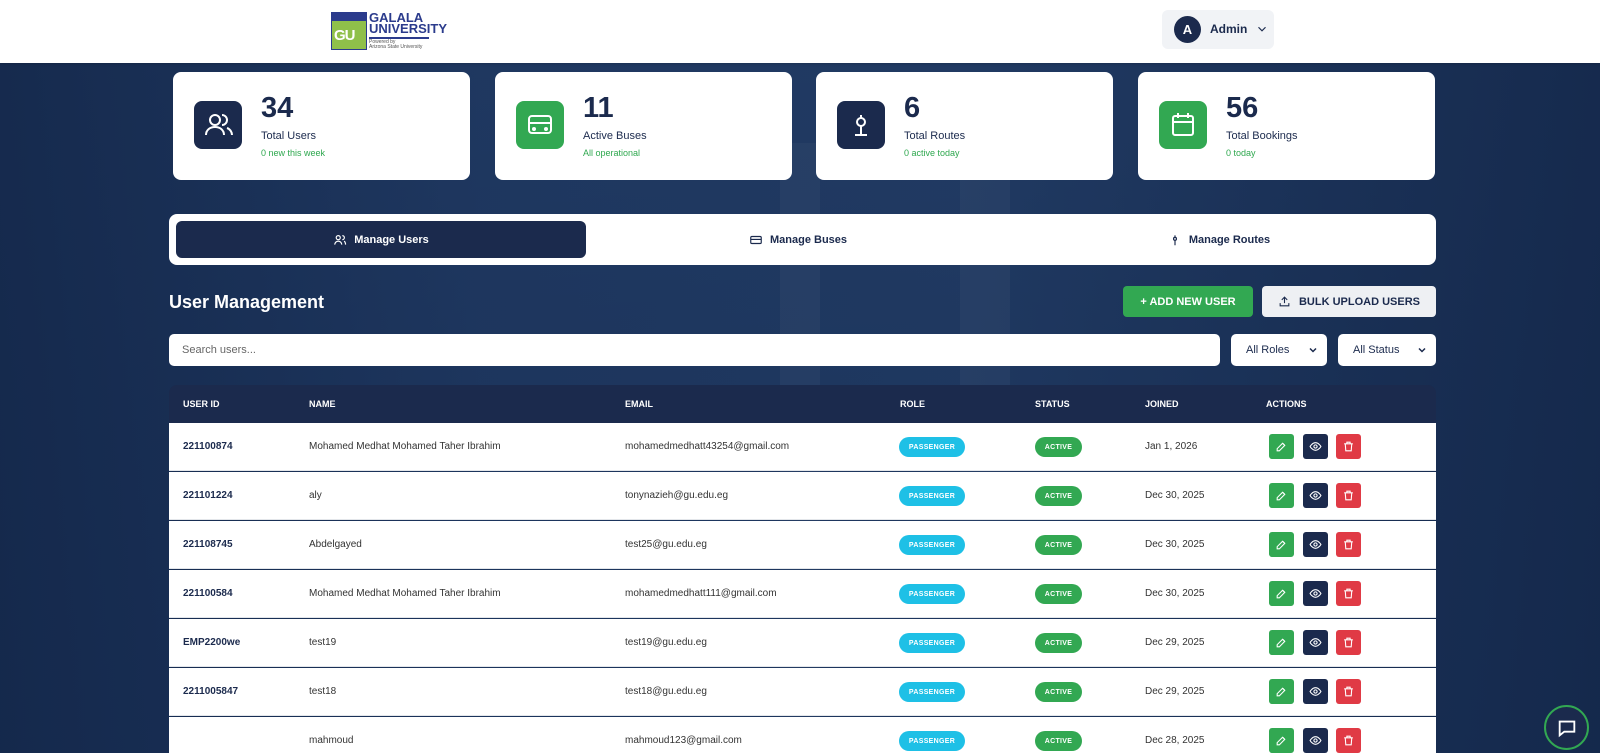 The height and width of the screenshot is (753, 1600). What do you see at coordinates (1174, 239) in the screenshot?
I see `route-pin-icon` at bounding box center [1174, 239].